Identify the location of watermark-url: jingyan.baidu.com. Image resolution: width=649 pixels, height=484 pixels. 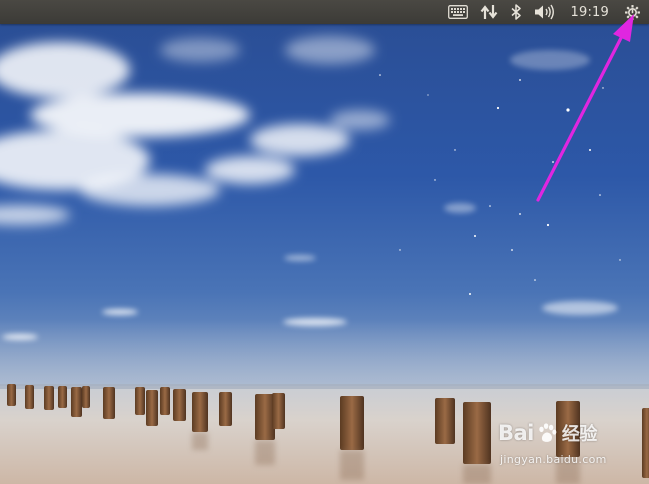
(553, 459).